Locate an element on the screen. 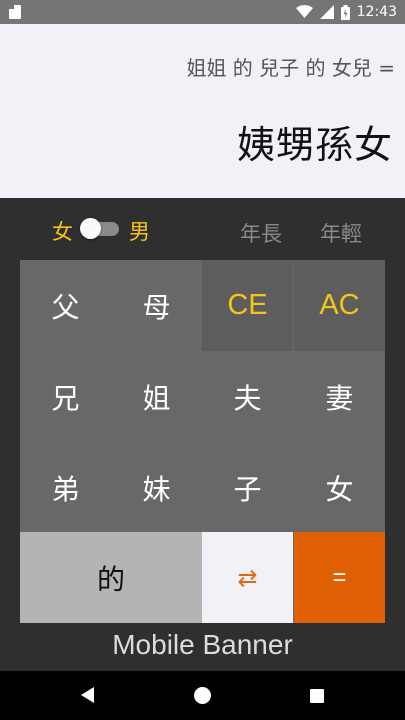 This screenshot has height=720, width=405. battery-icon is located at coordinates (345, 12).